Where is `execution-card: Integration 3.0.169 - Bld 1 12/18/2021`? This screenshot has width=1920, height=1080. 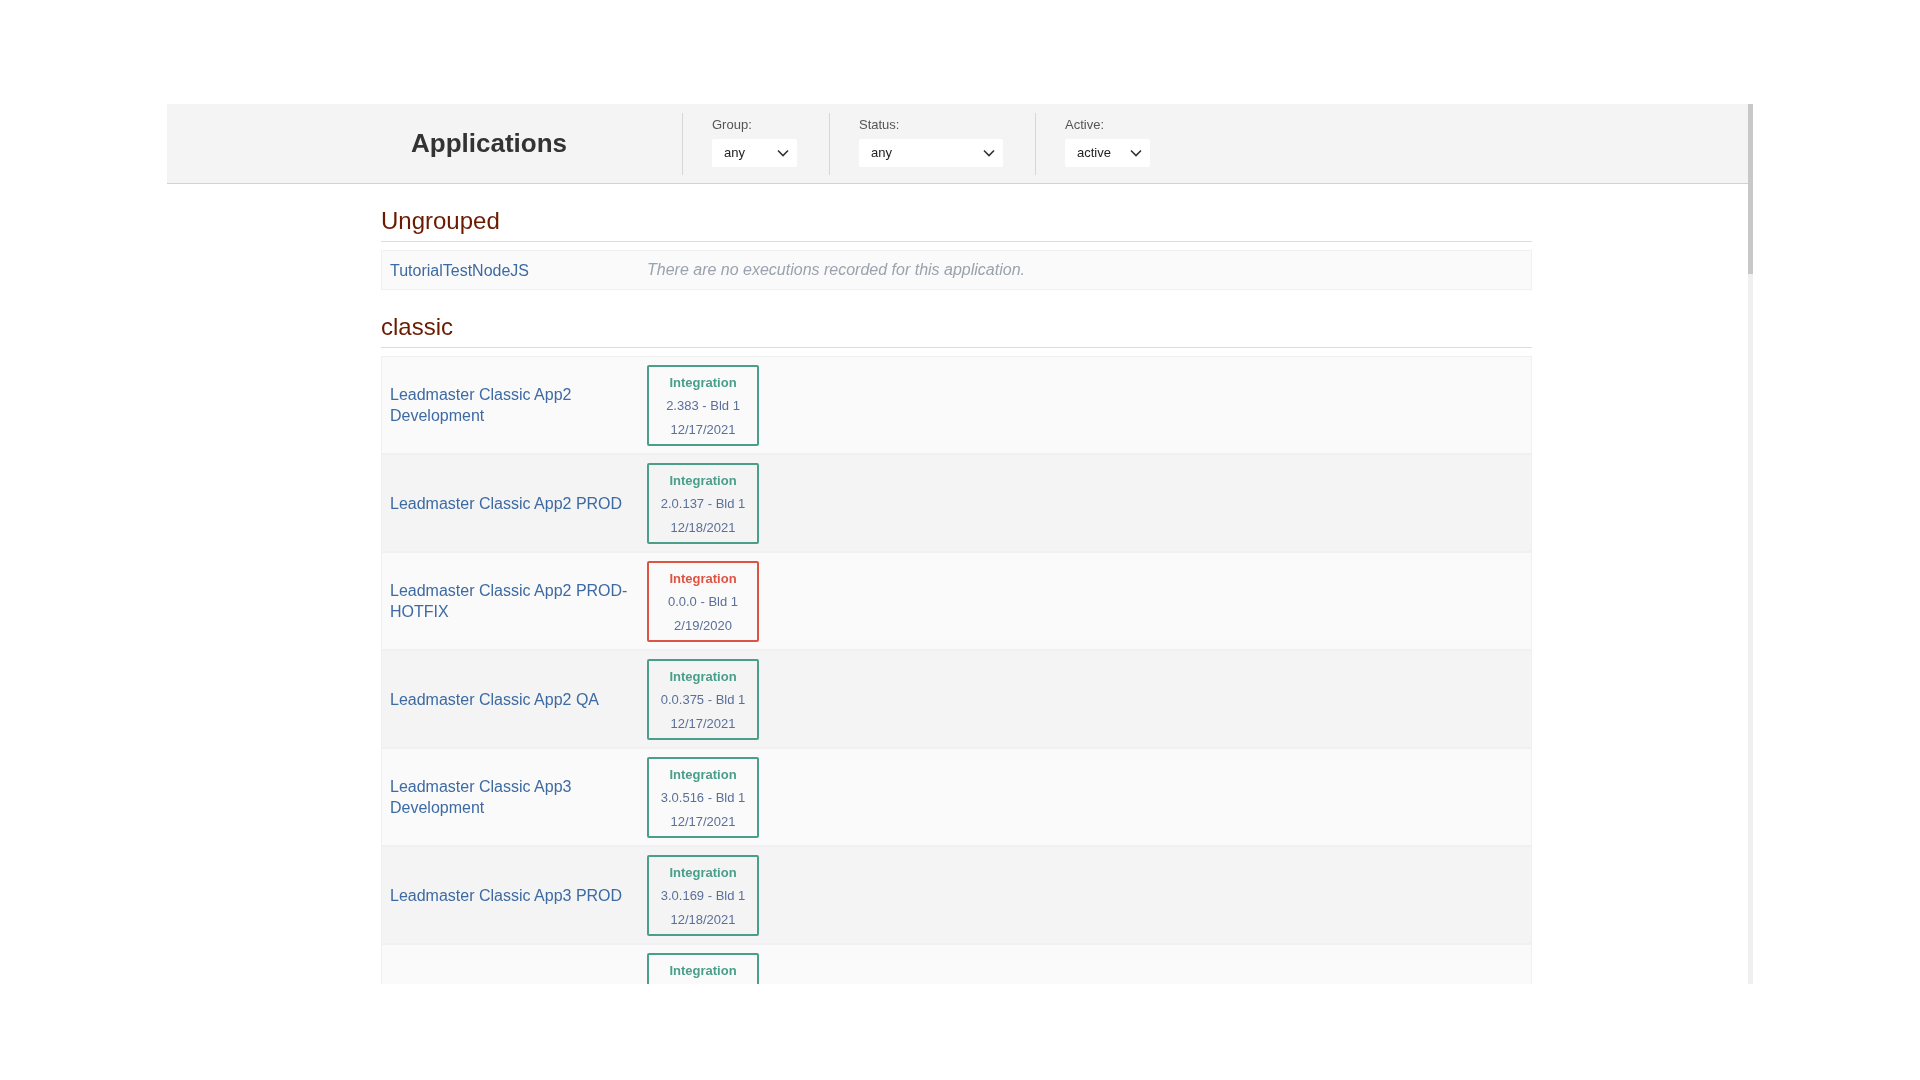
execution-card: Integration 3.0.169 - Bld 1 12/18/2021 is located at coordinates (703, 895).